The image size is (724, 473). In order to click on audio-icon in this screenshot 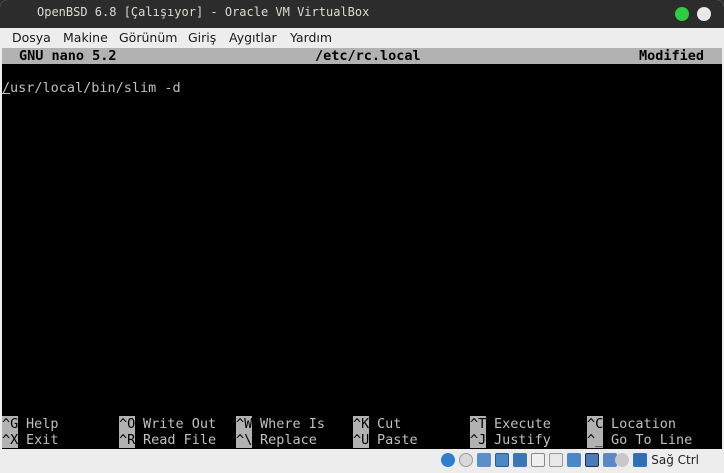, I will do `click(484, 460)`.